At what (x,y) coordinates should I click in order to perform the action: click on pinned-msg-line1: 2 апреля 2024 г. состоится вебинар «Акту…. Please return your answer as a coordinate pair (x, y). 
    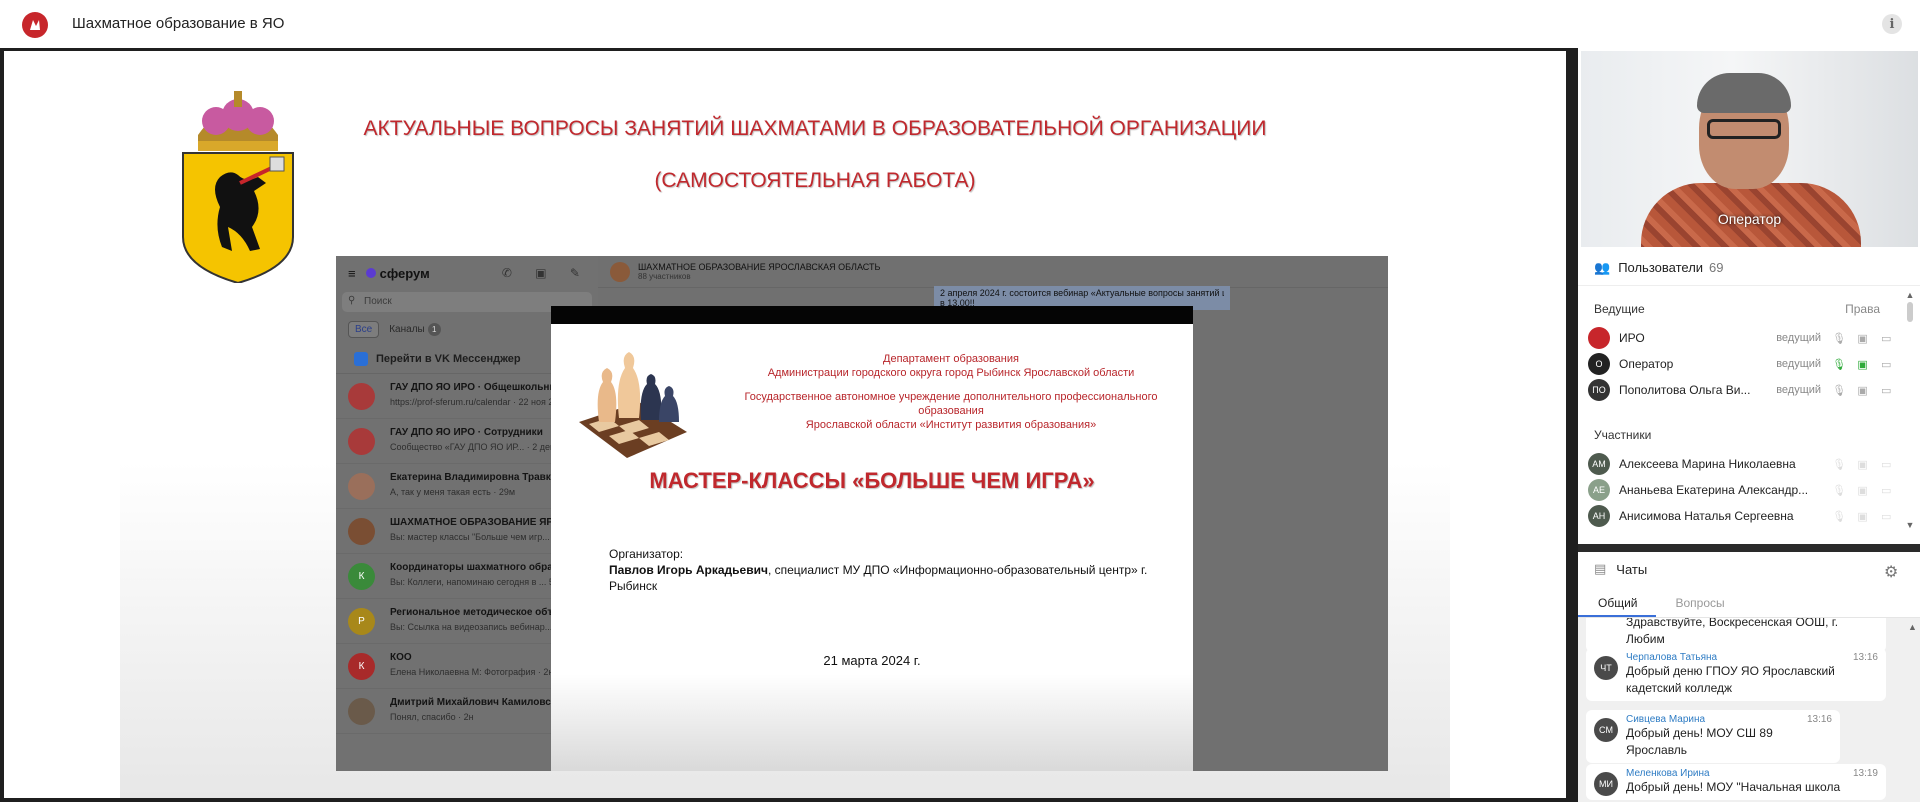
    Looking at the image, I should click on (1082, 293).